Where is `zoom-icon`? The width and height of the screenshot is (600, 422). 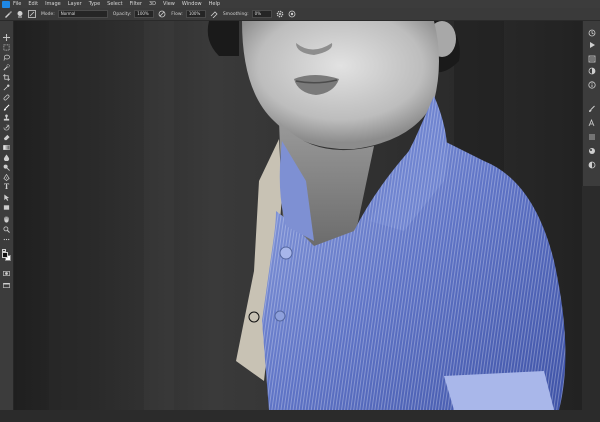 zoom-icon is located at coordinates (6, 229).